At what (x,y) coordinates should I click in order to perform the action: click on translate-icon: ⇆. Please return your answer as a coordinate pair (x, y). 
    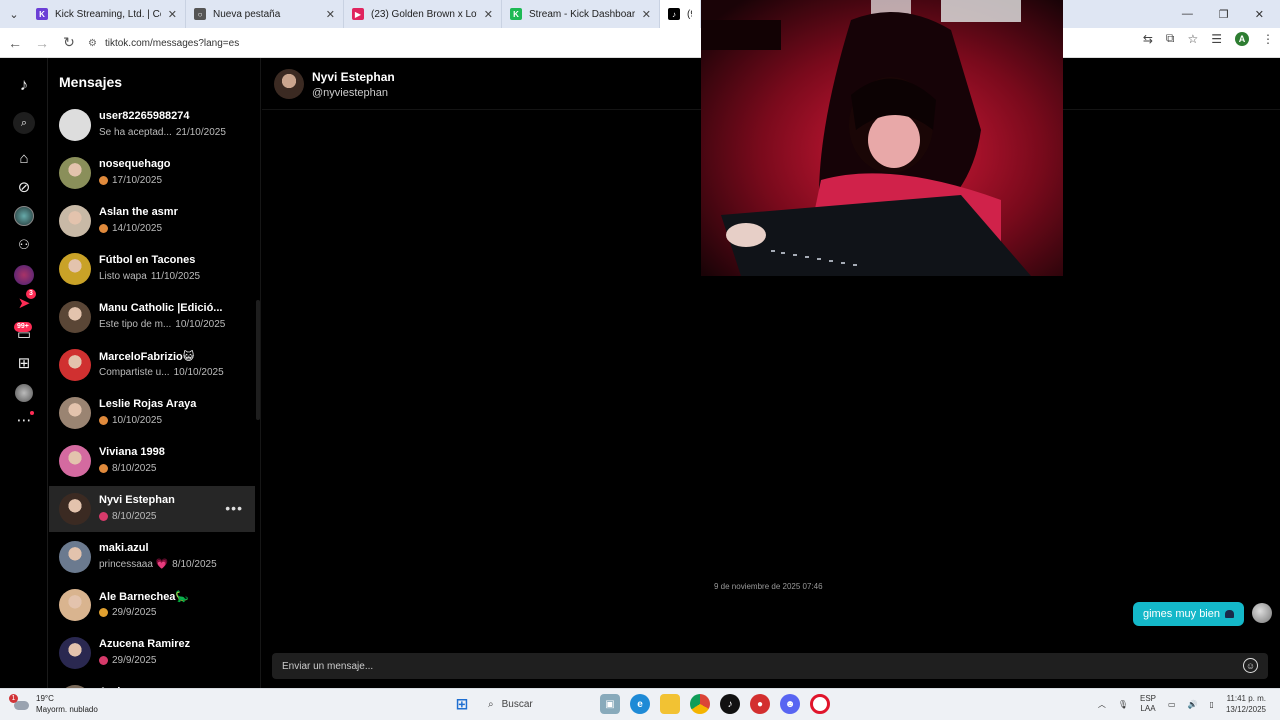
    Looking at the image, I should click on (1148, 39).